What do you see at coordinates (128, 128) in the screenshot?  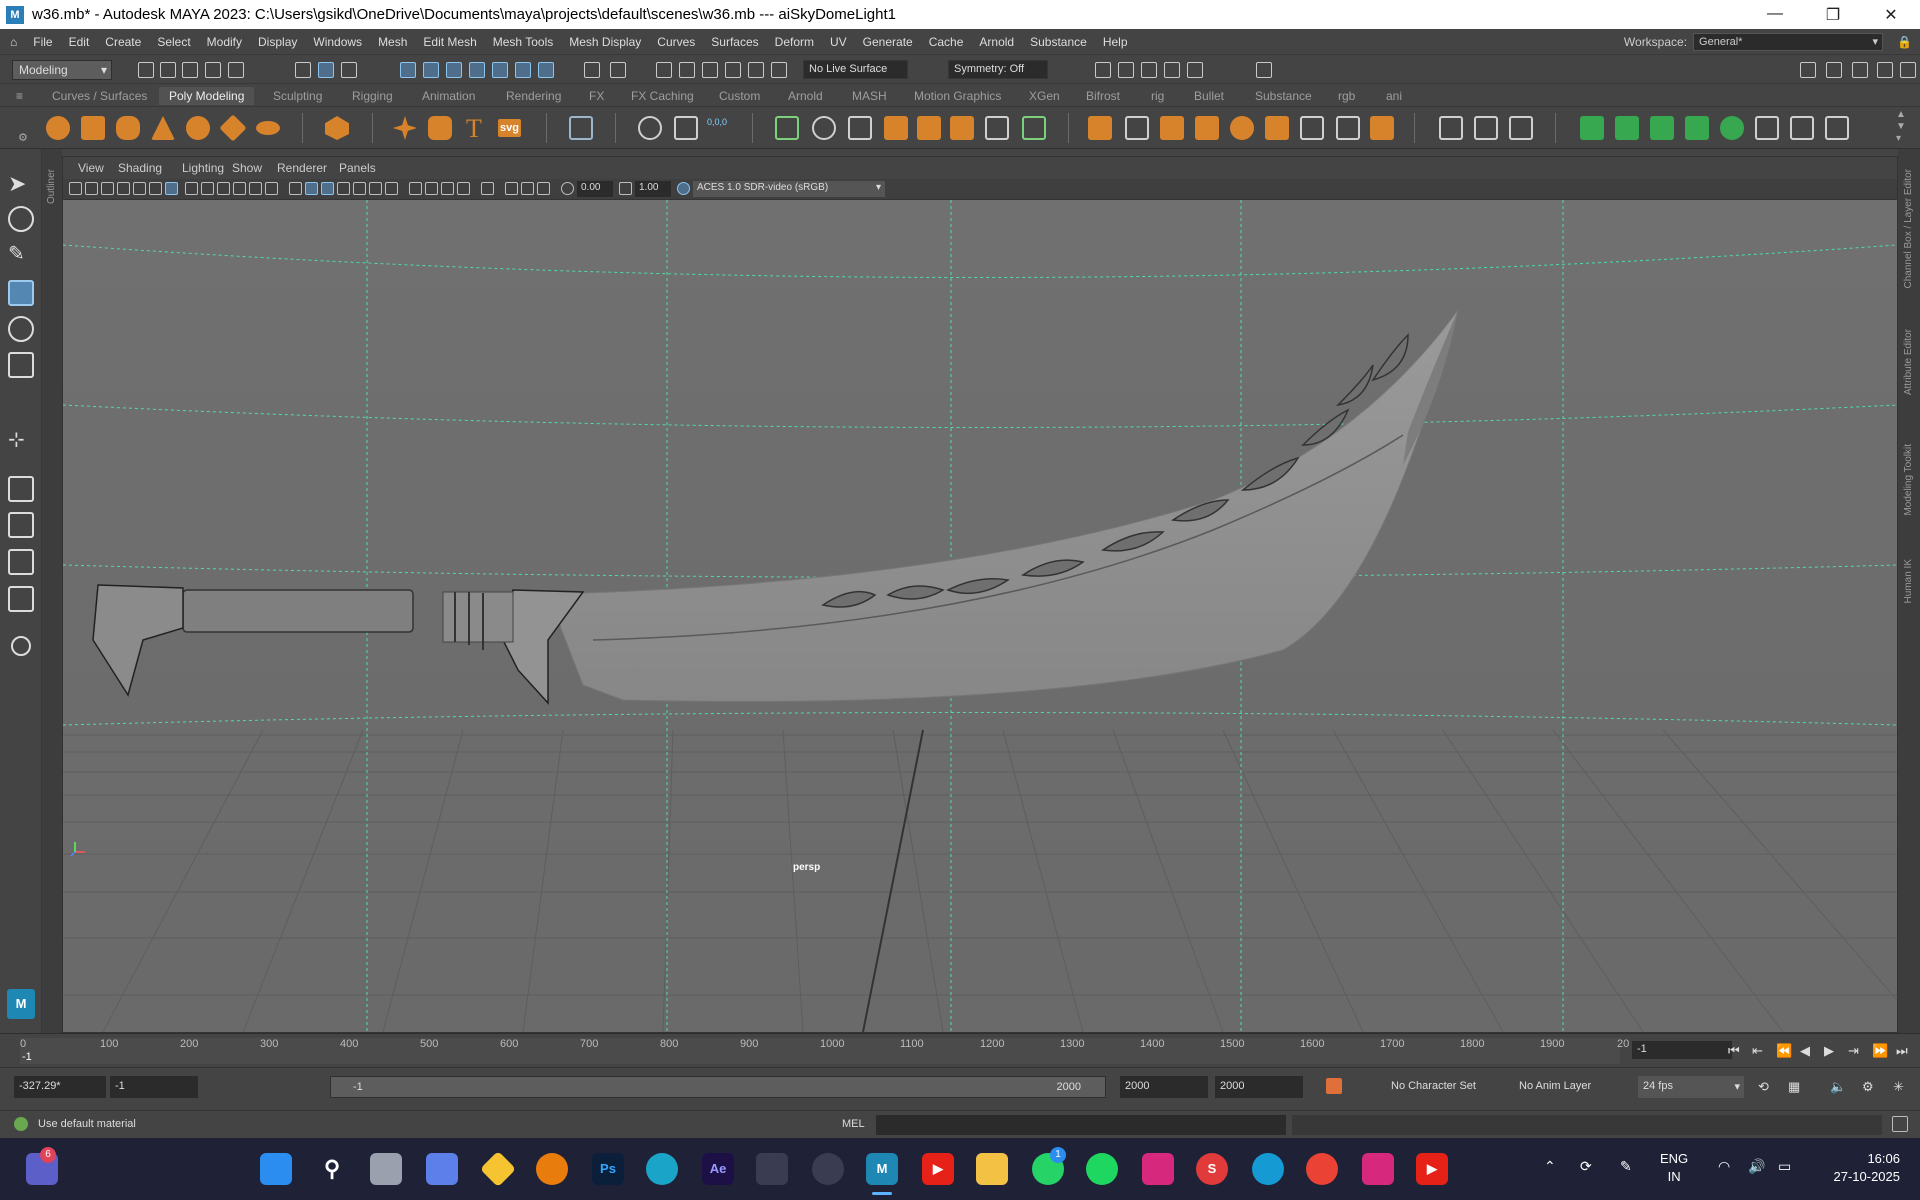 I see `poly-cylinder-icon` at bounding box center [128, 128].